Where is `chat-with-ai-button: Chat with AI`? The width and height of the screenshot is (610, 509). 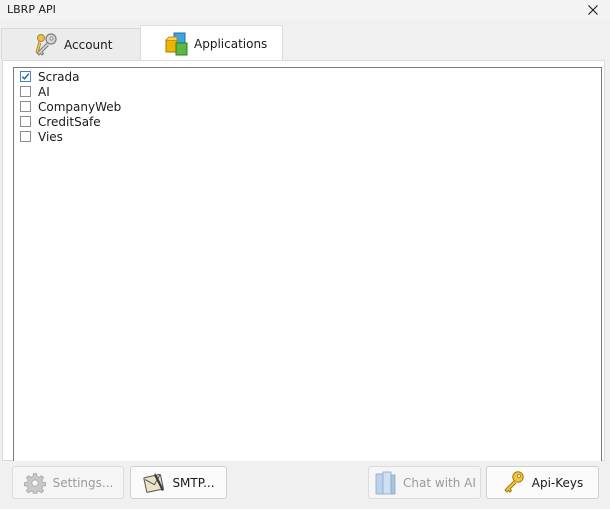 chat-with-ai-button: Chat with AI is located at coordinates (424, 482).